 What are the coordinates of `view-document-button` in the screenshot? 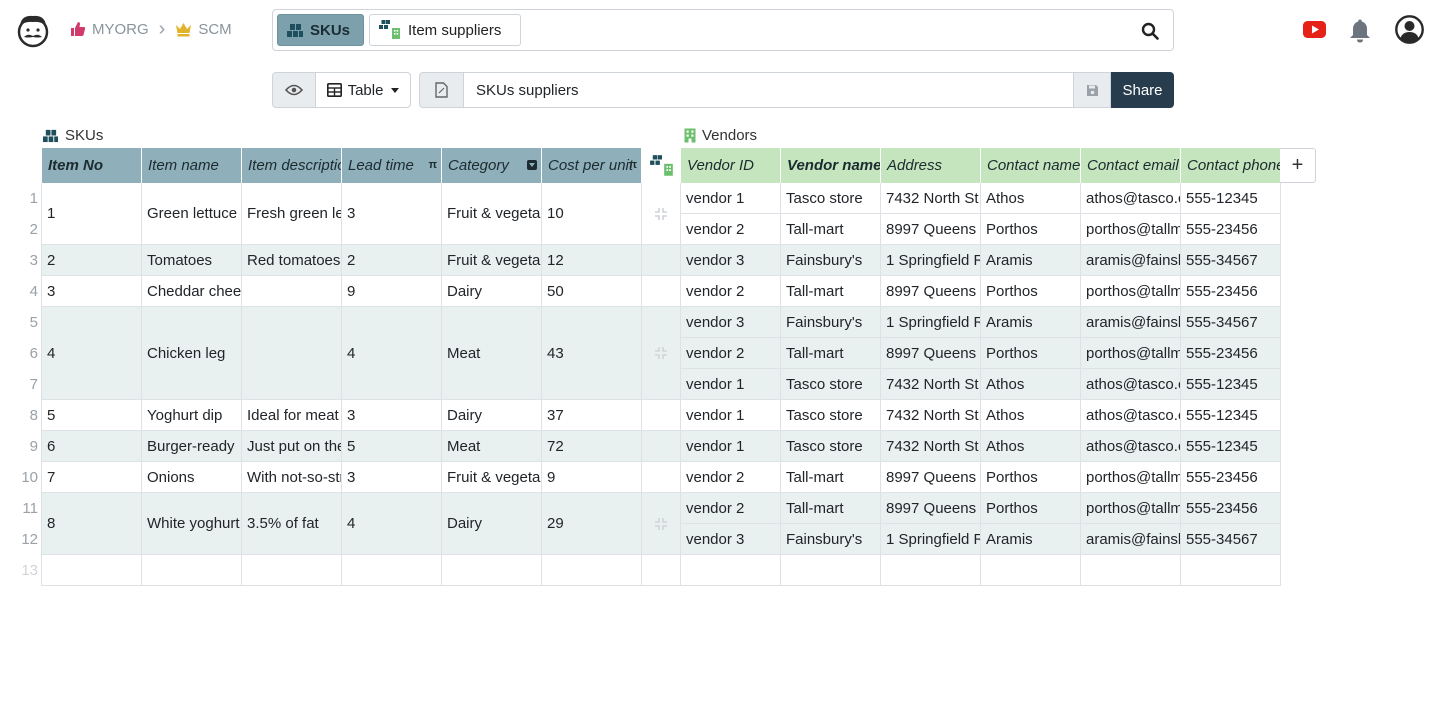 It's located at (441, 90).